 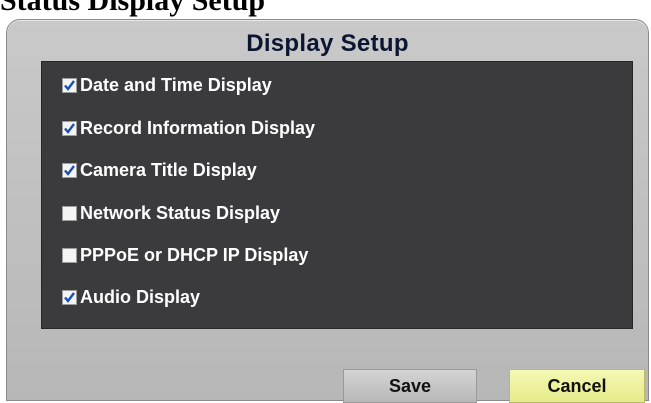 I want to click on option-label: Audio Display, so click(x=140, y=296).